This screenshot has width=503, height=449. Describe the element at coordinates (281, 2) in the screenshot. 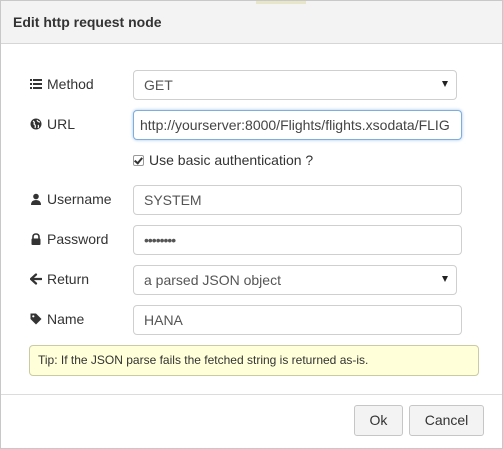

I see `titlebar-decoration` at that location.